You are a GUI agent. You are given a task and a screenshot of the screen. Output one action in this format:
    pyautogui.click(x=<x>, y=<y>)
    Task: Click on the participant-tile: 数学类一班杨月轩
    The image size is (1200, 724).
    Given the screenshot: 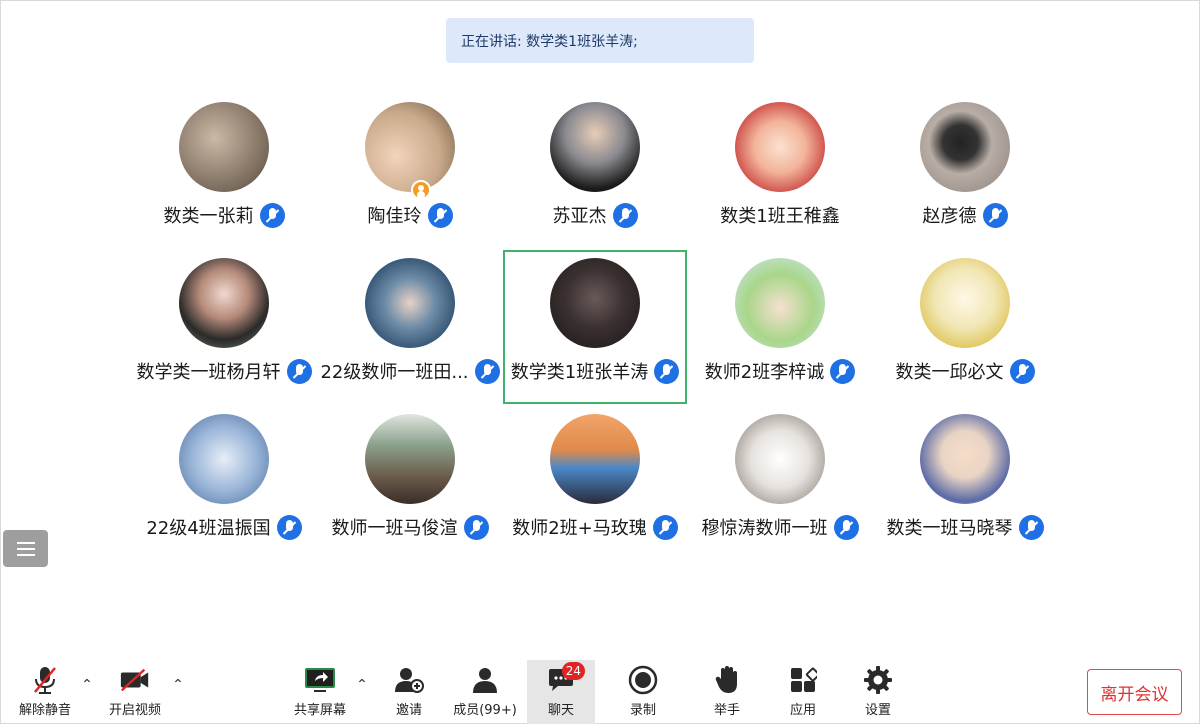 What is the action you would take?
    pyautogui.click(x=224, y=329)
    